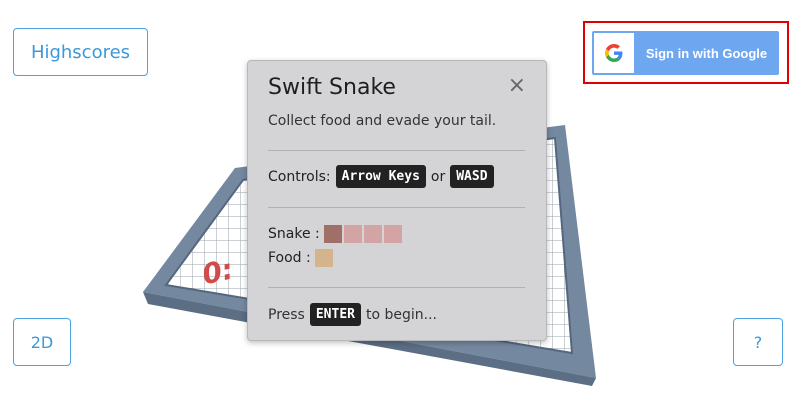  What do you see at coordinates (332, 234) in the screenshot?
I see `snake-head-swatch` at bounding box center [332, 234].